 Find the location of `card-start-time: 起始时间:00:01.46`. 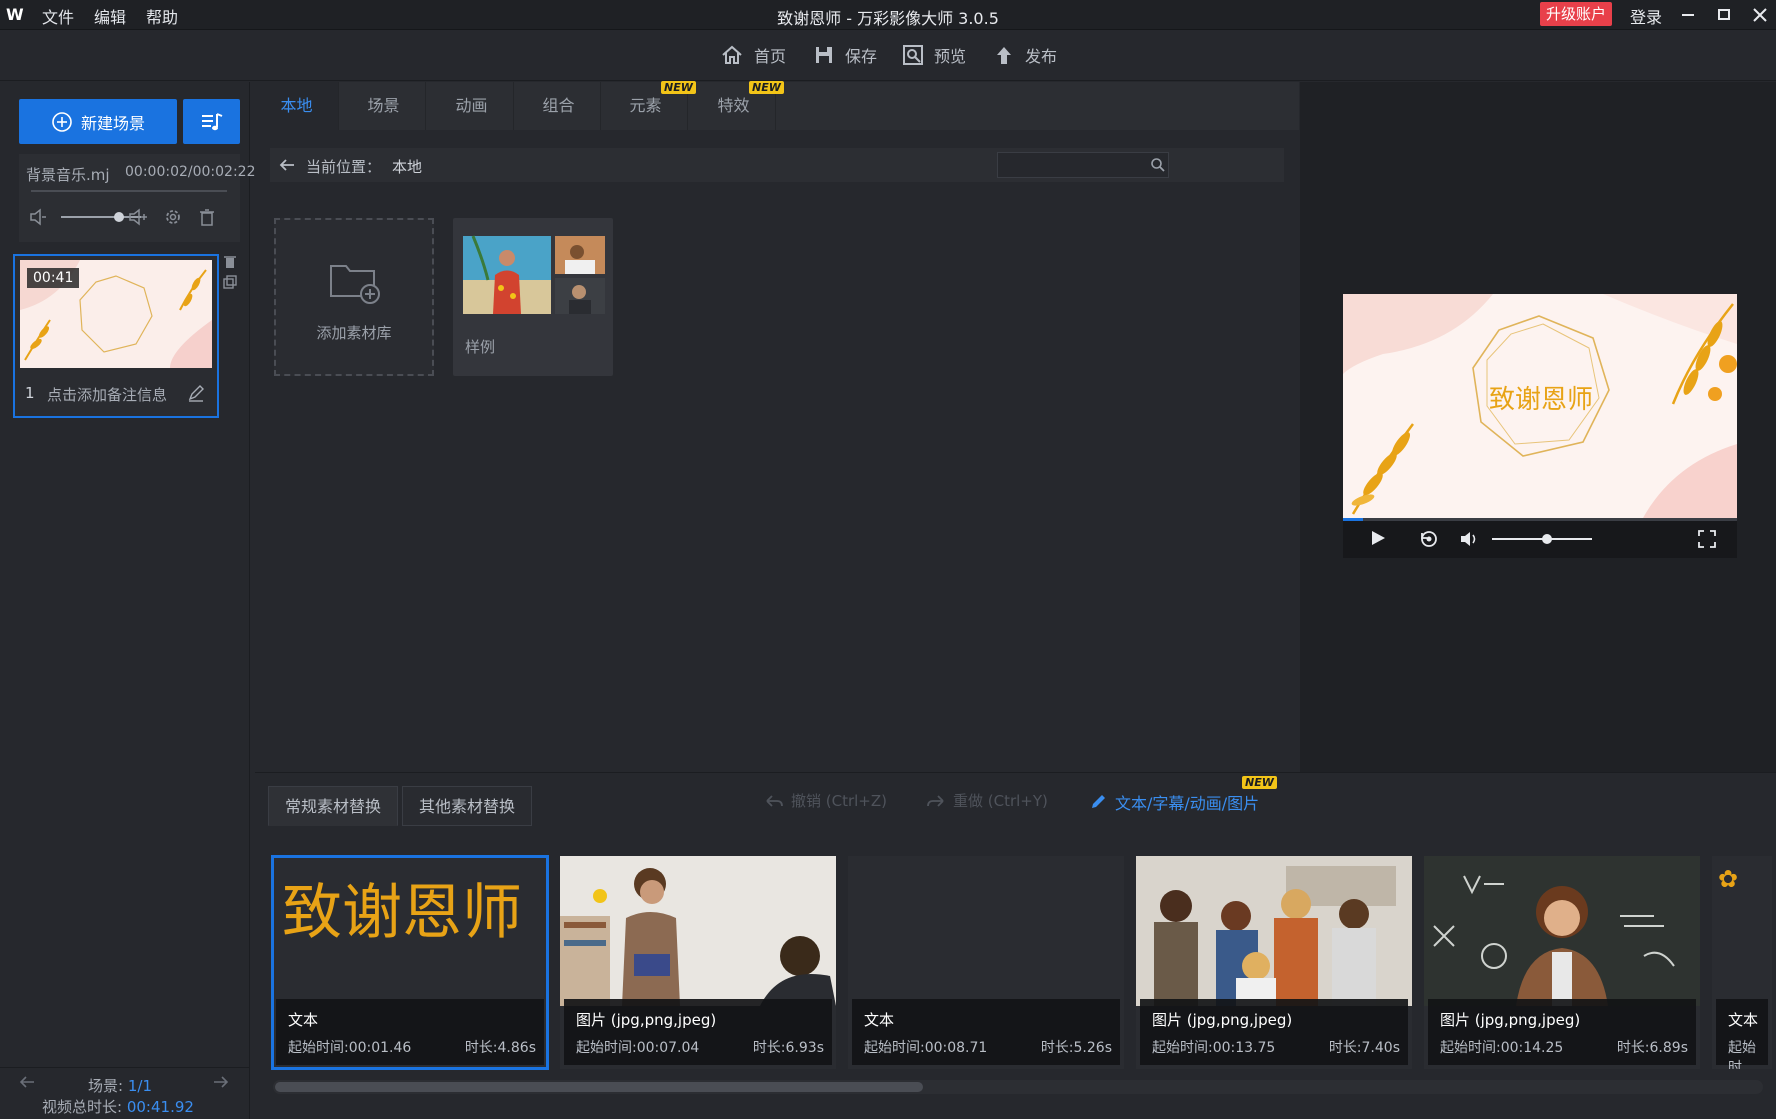

card-start-time: 起始时间:00:01.46 is located at coordinates (350, 1048).